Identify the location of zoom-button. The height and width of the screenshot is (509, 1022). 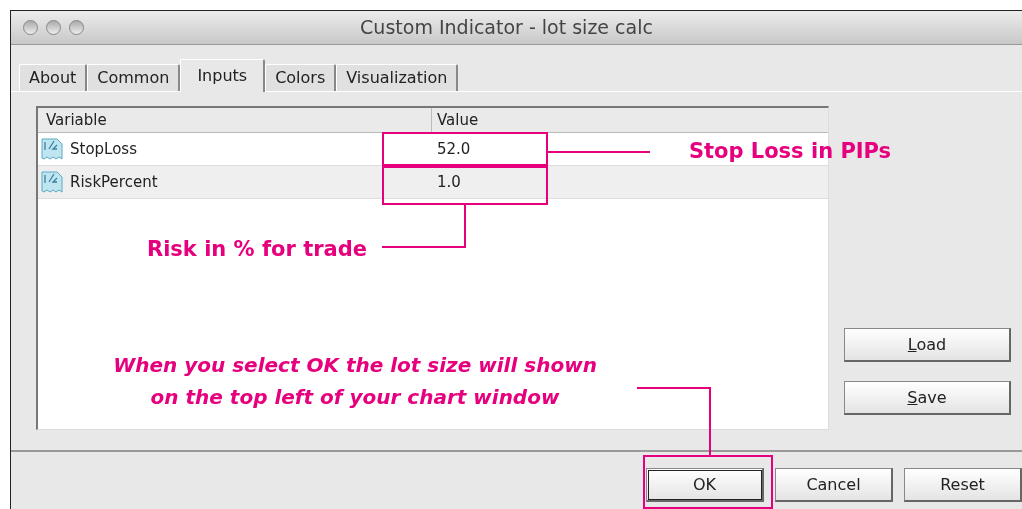
(76, 27).